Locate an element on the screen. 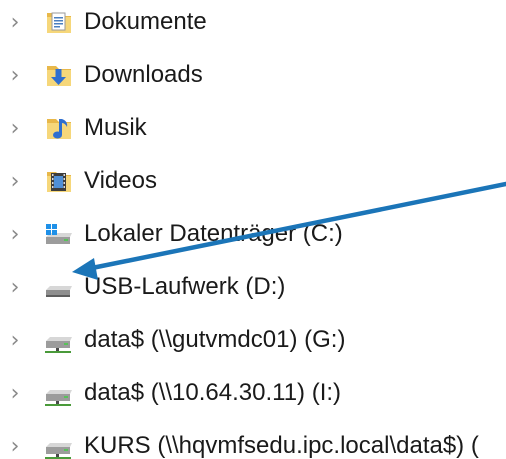 The image size is (506, 459). downloads-folder-icon is located at coordinates (59, 75).